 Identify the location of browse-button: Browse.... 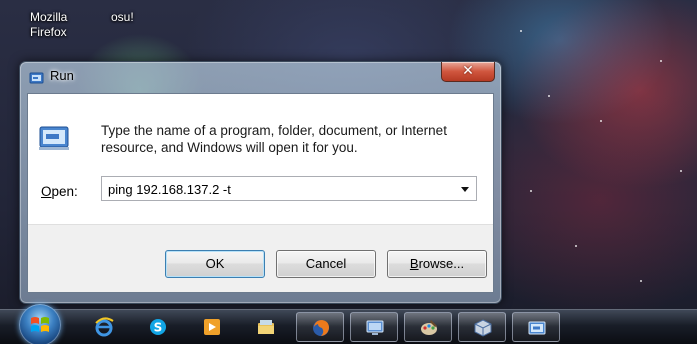
(437, 264).